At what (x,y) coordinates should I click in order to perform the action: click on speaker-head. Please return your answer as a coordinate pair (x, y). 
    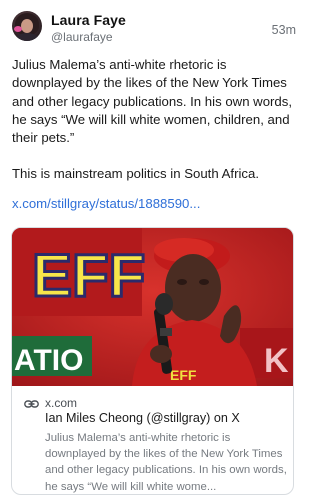
    Looking at the image, I should click on (193, 288).